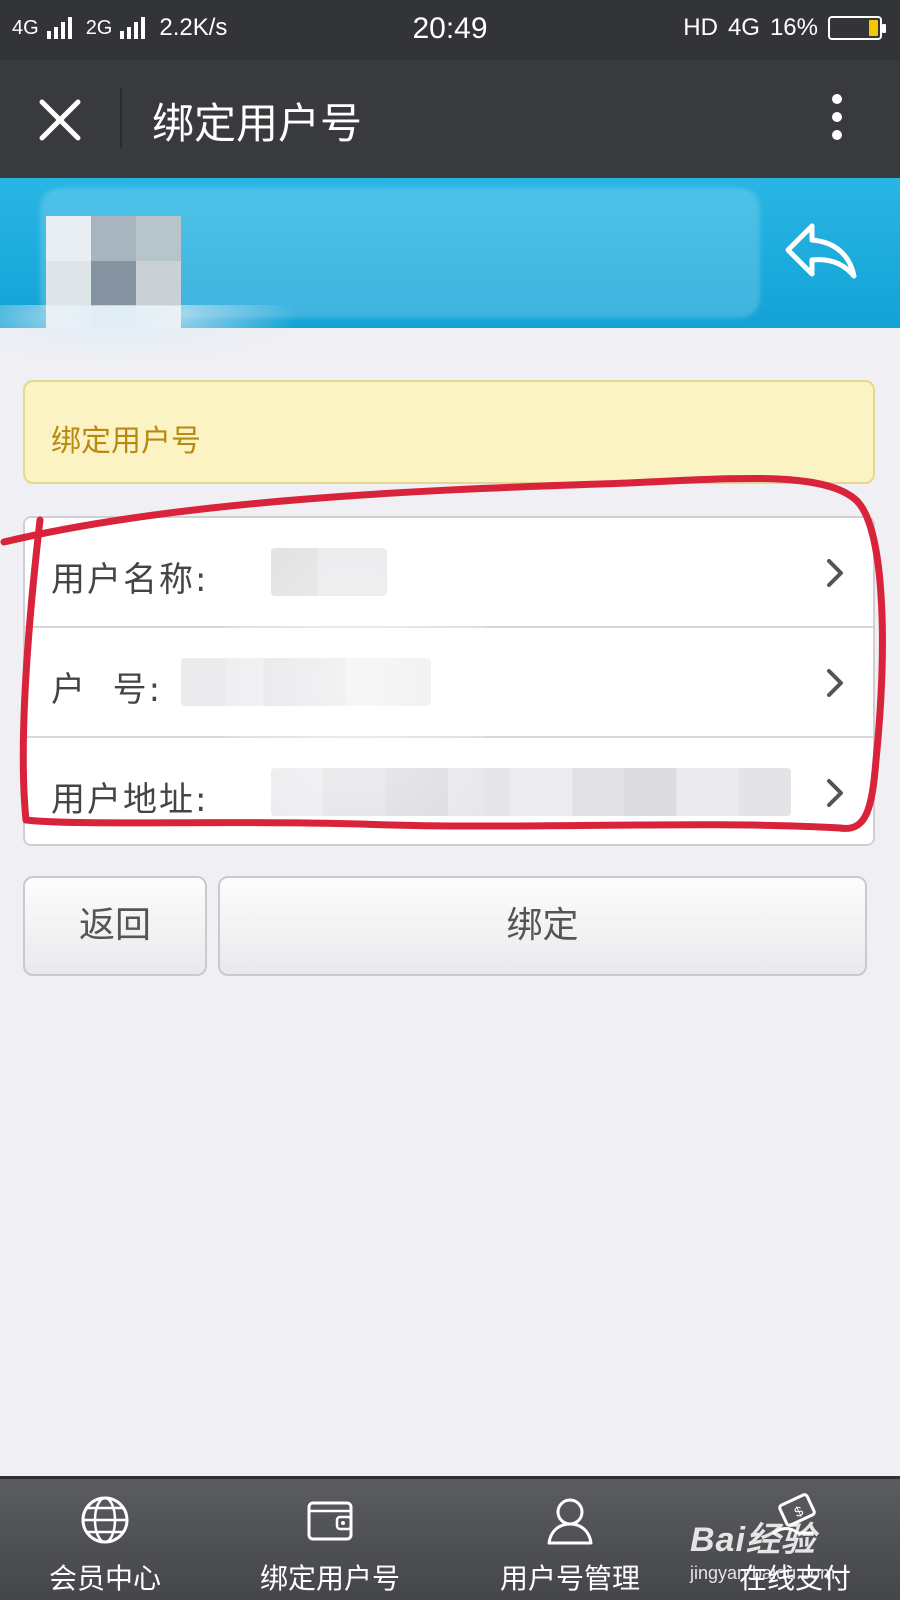 The height and width of the screenshot is (1600, 900). Describe the element at coordinates (450, 119) in the screenshot. I see `nav-bar: 绑定用户号` at that location.